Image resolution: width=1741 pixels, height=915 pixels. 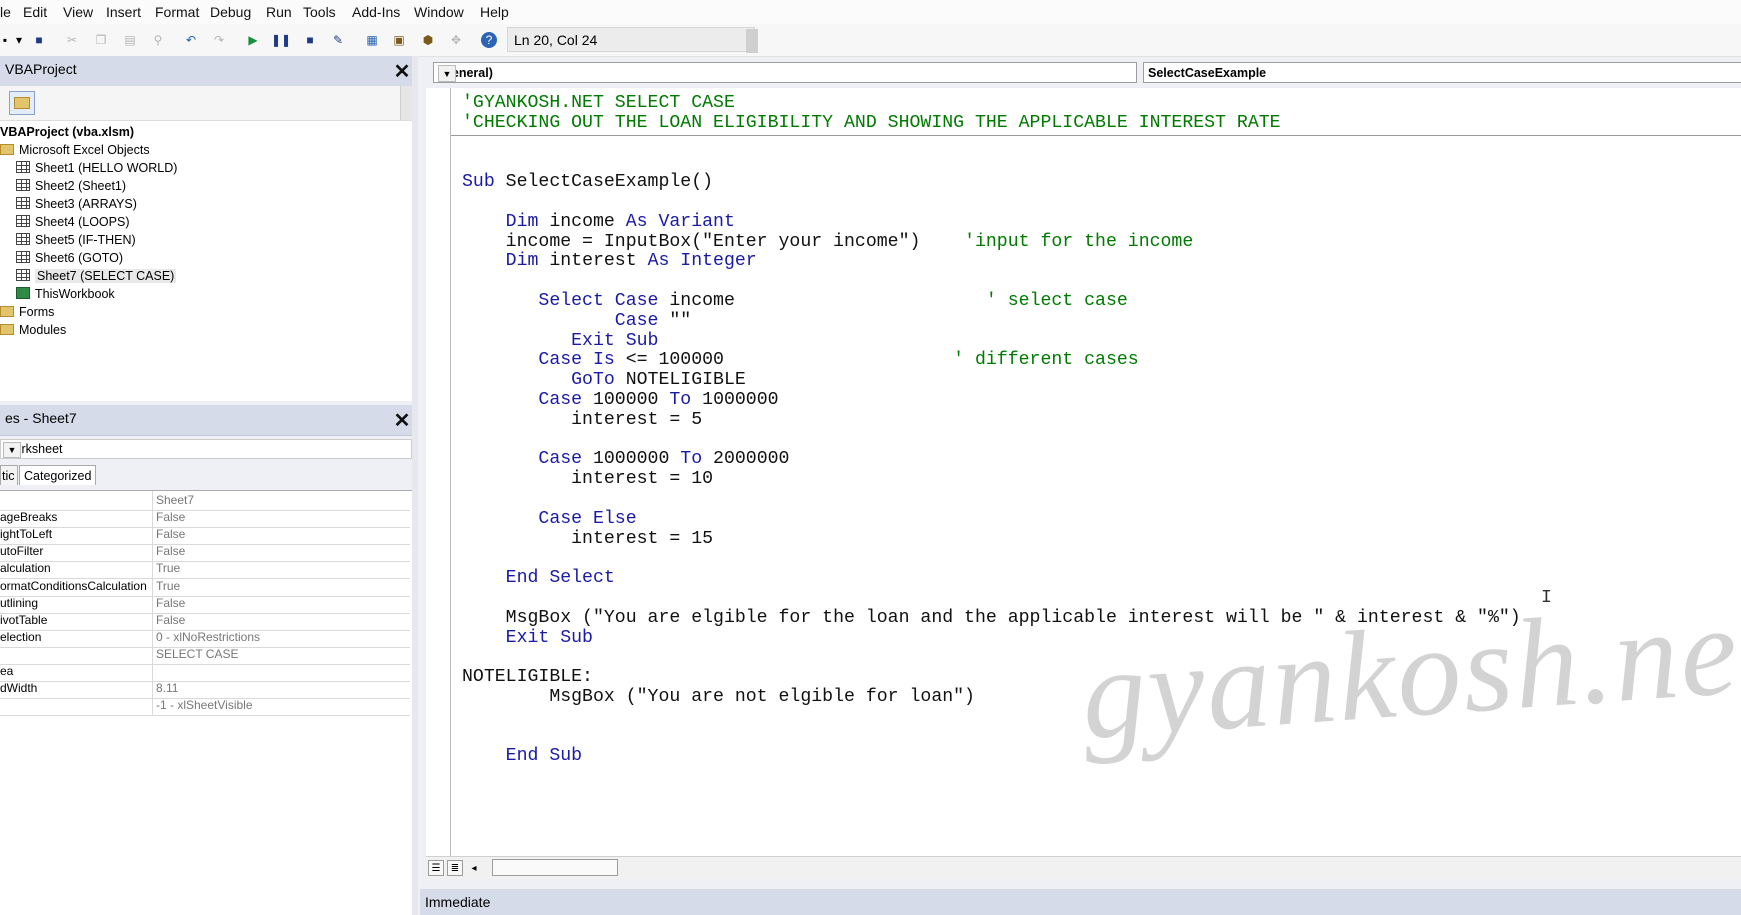 What do you see at coordinates (96, 276) in the screenshot?
I see `tree-node-sheet7: Sheet7 (SELECT CASE)` at bounding box center [96, 276].